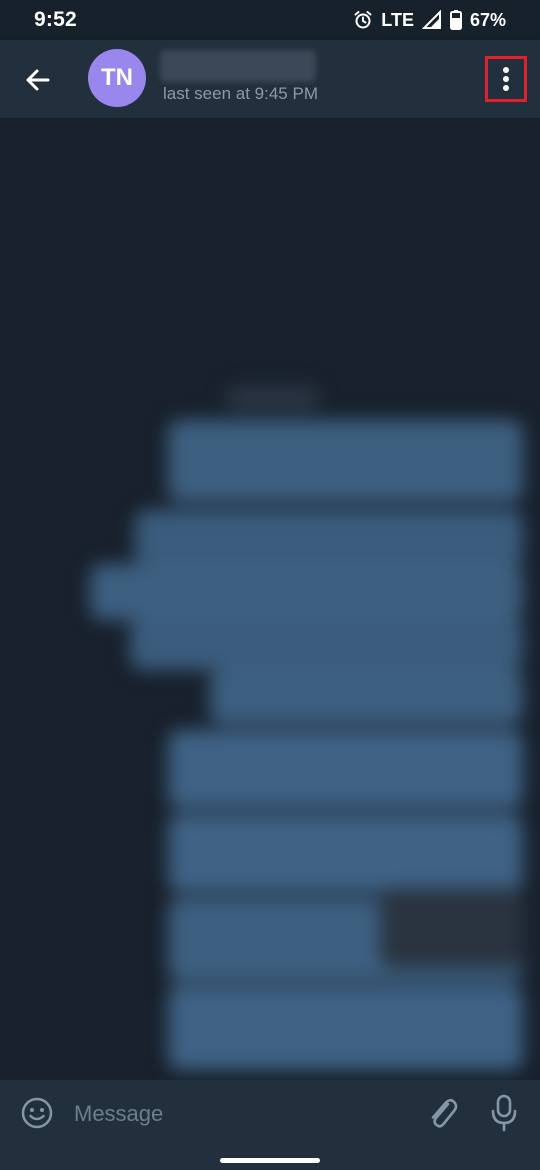  What do you see at coordinates (234, 1114) in the screenshot?
I see `message-input` at bounding box center [234, 1114].